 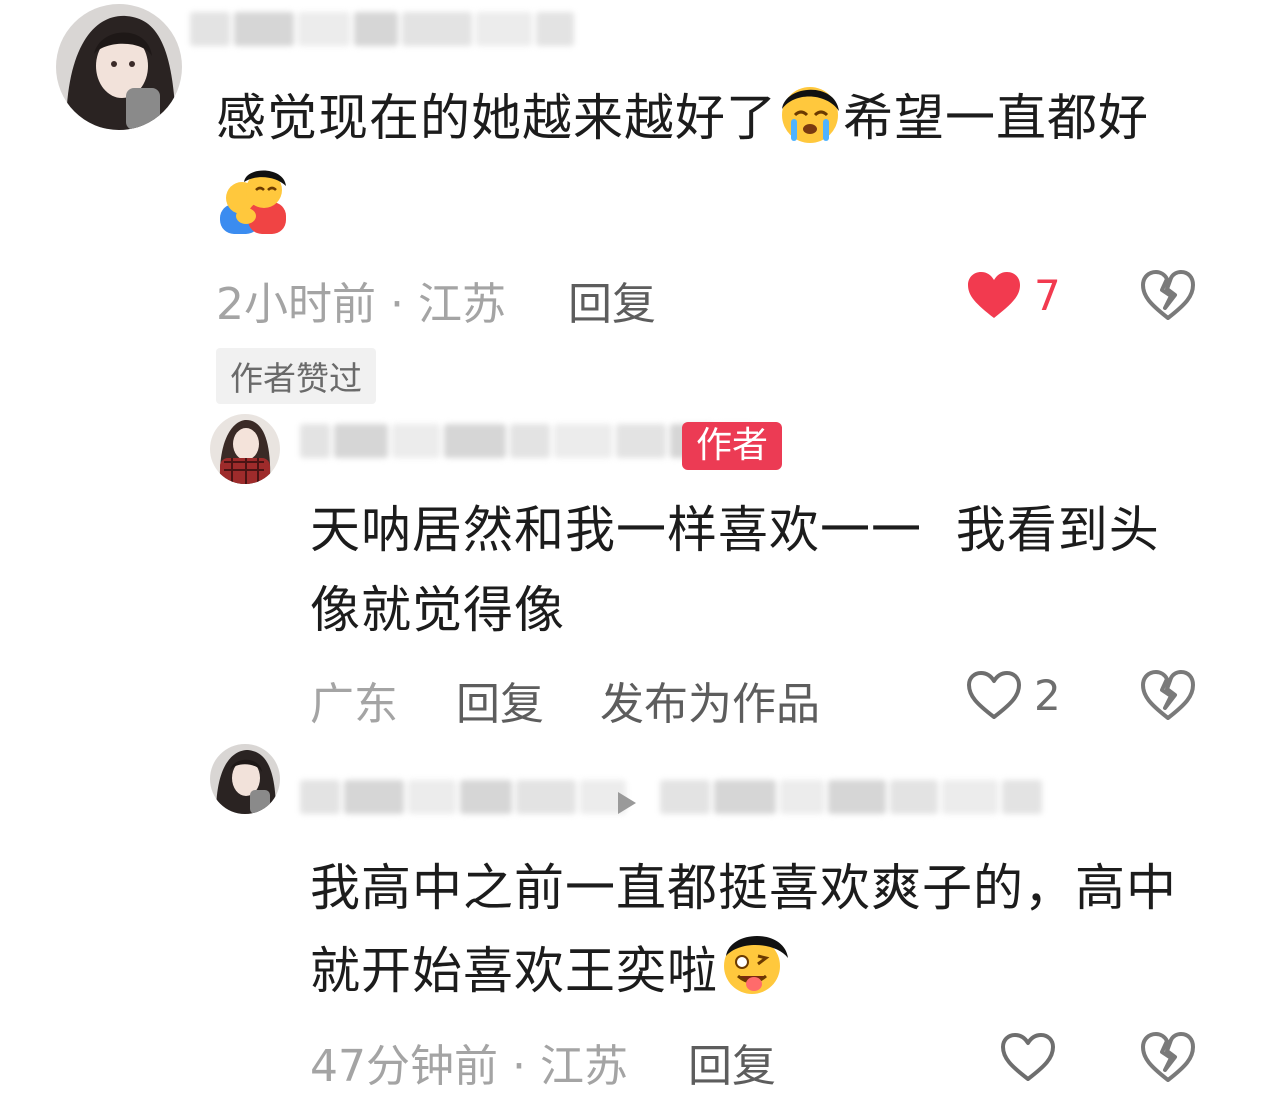 I want to click on comment-text: 感觉现在的她越来越好了 希望一直都好, so click(x=716, y=123).